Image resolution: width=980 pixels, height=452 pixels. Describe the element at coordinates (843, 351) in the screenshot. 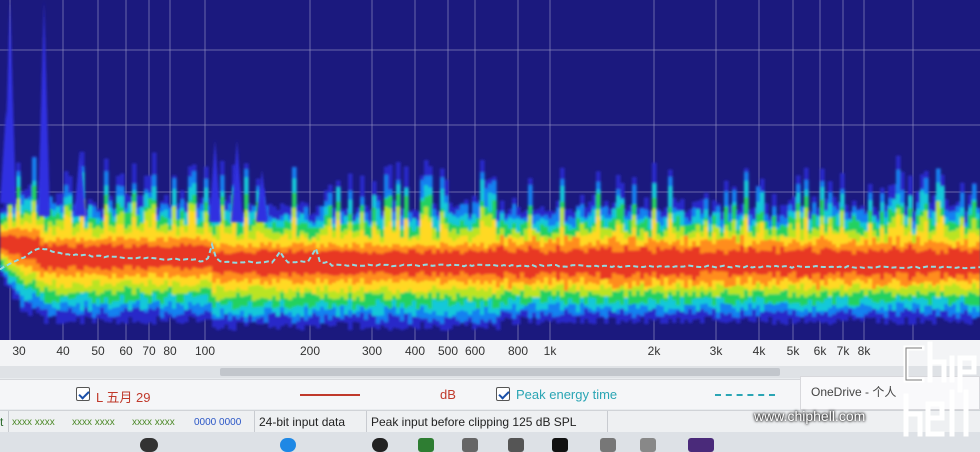

I see `axis-tick-label: 7k` at that location.